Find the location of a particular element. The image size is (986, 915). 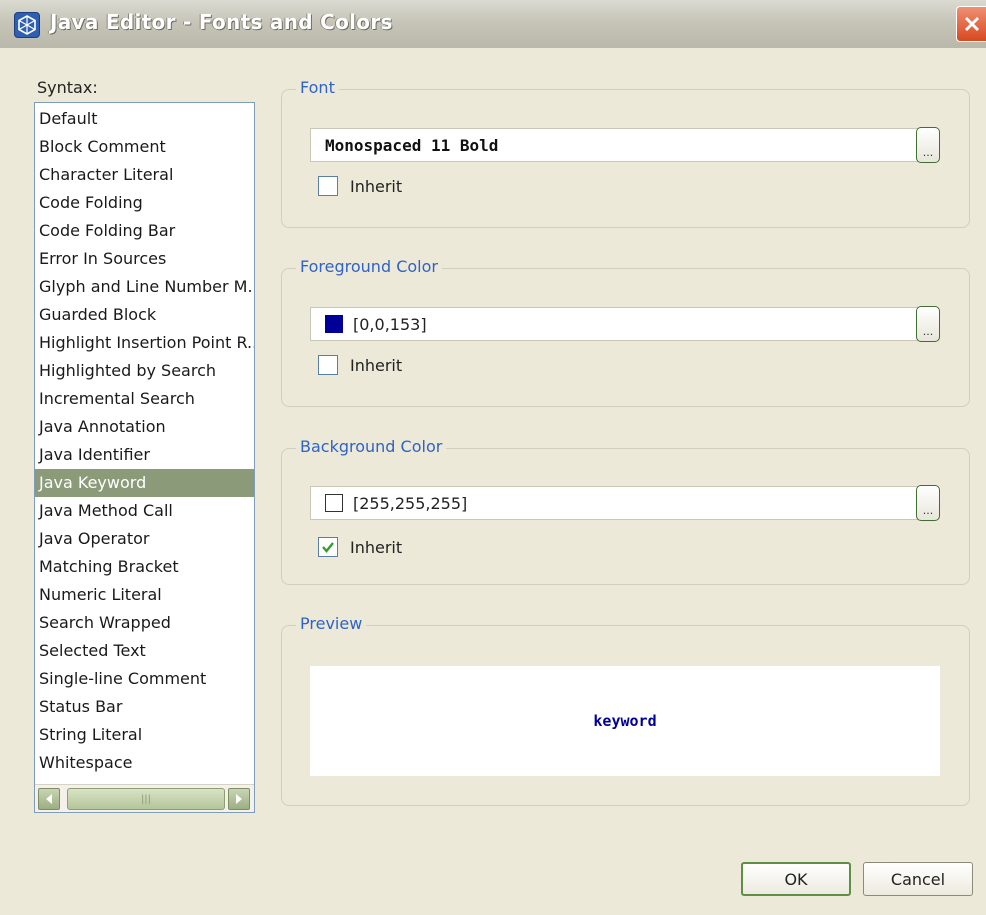

syntax-item: Error In Sources is located at coordinates (144, 259).